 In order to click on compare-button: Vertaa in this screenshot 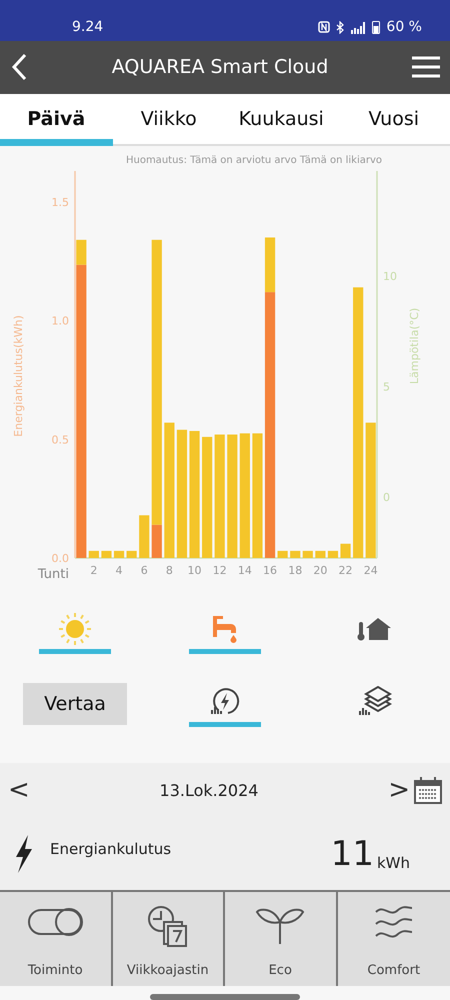, I will do `click(75, 703)`.